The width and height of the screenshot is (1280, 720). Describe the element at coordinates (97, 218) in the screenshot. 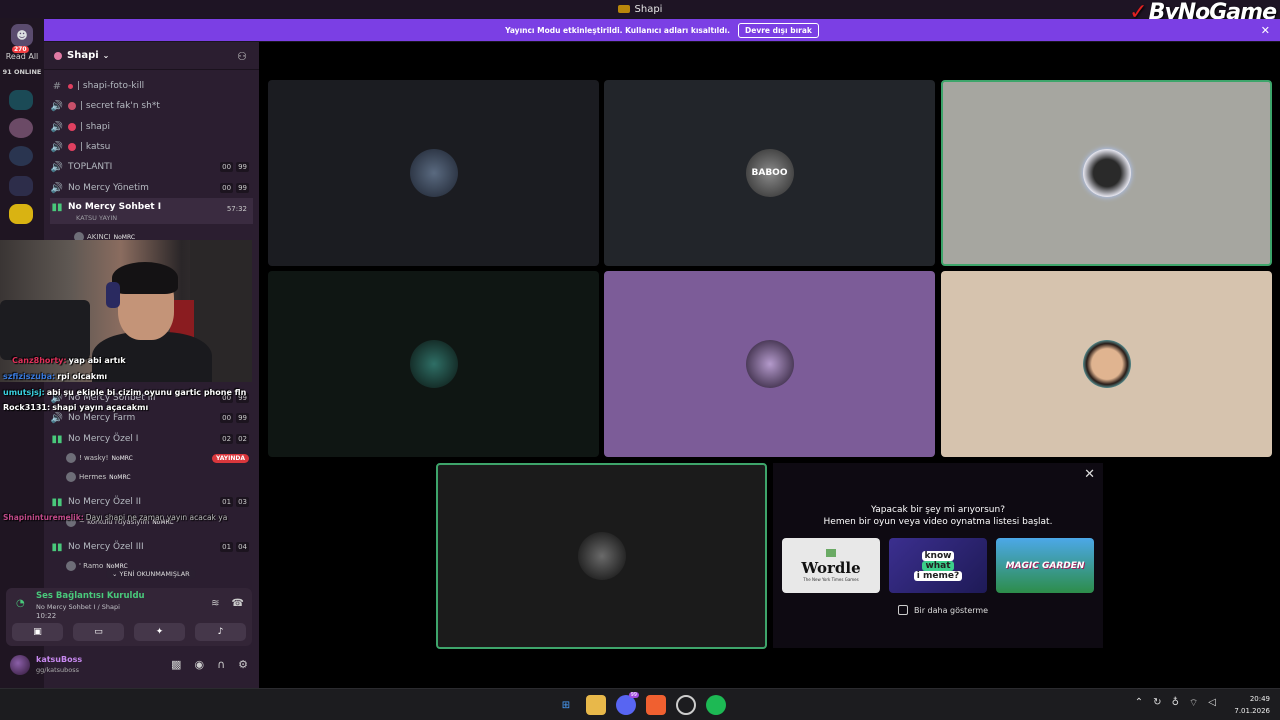

I see `channel-activity: KATSU YAYIN` at that location.